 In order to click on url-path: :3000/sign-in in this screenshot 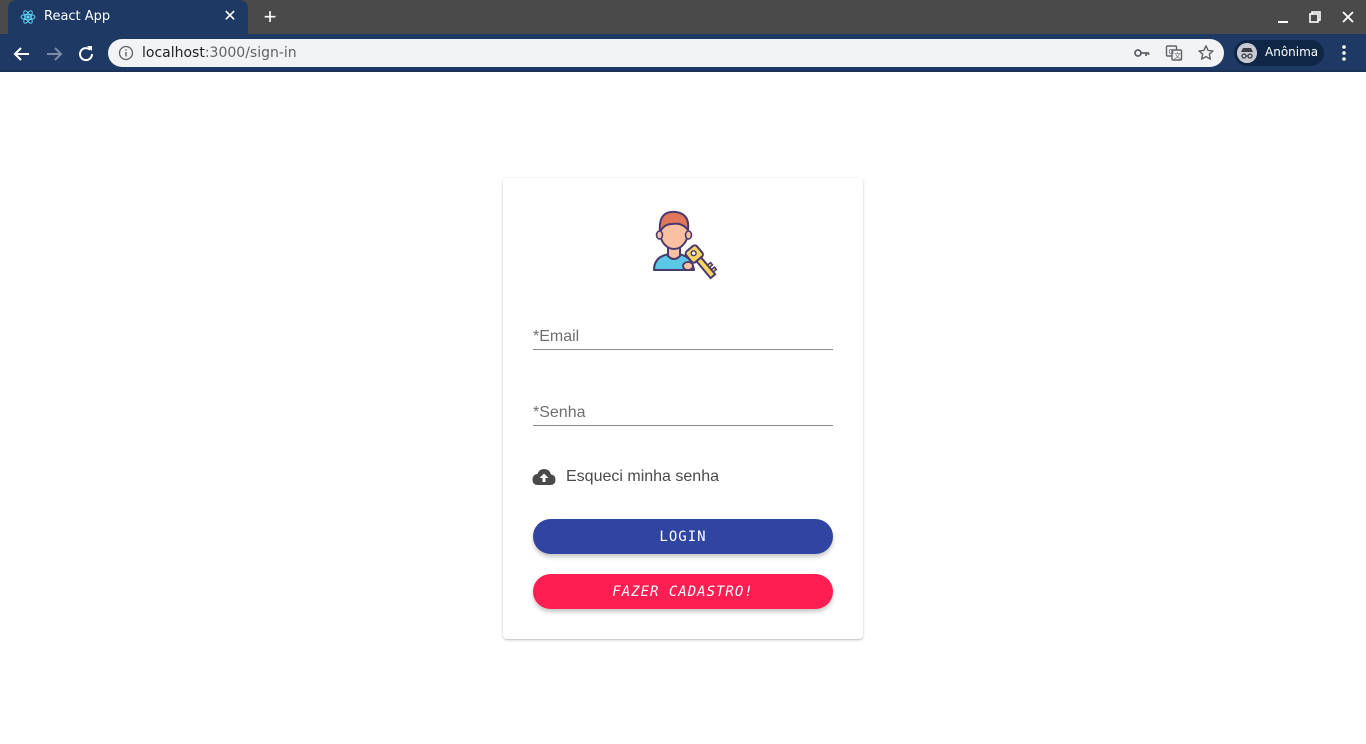, I will do `click(250, 53)`.